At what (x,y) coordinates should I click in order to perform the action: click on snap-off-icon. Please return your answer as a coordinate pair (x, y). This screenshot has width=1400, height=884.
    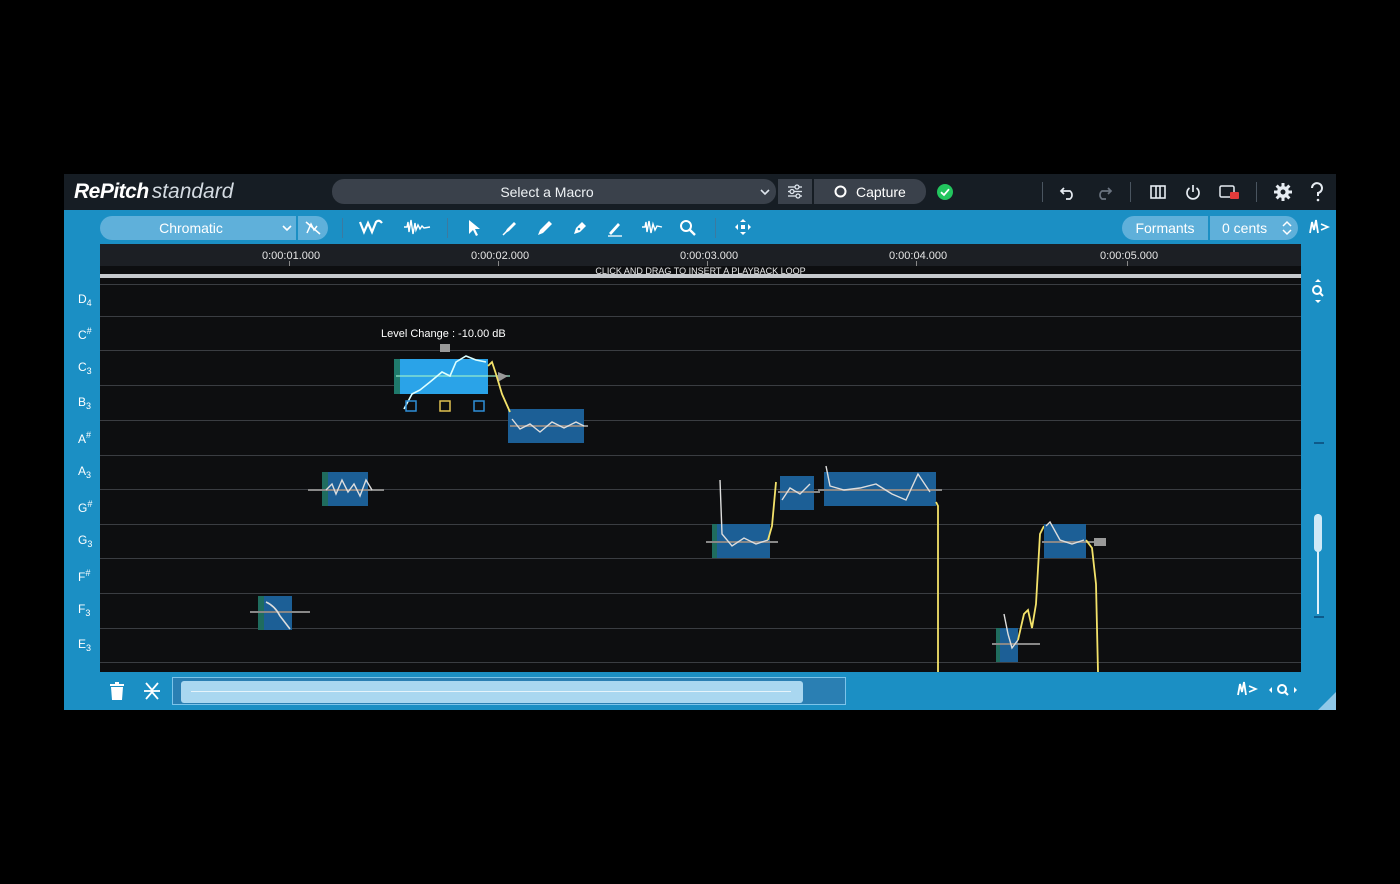
    Looking at the image, I should click on (313, 228).